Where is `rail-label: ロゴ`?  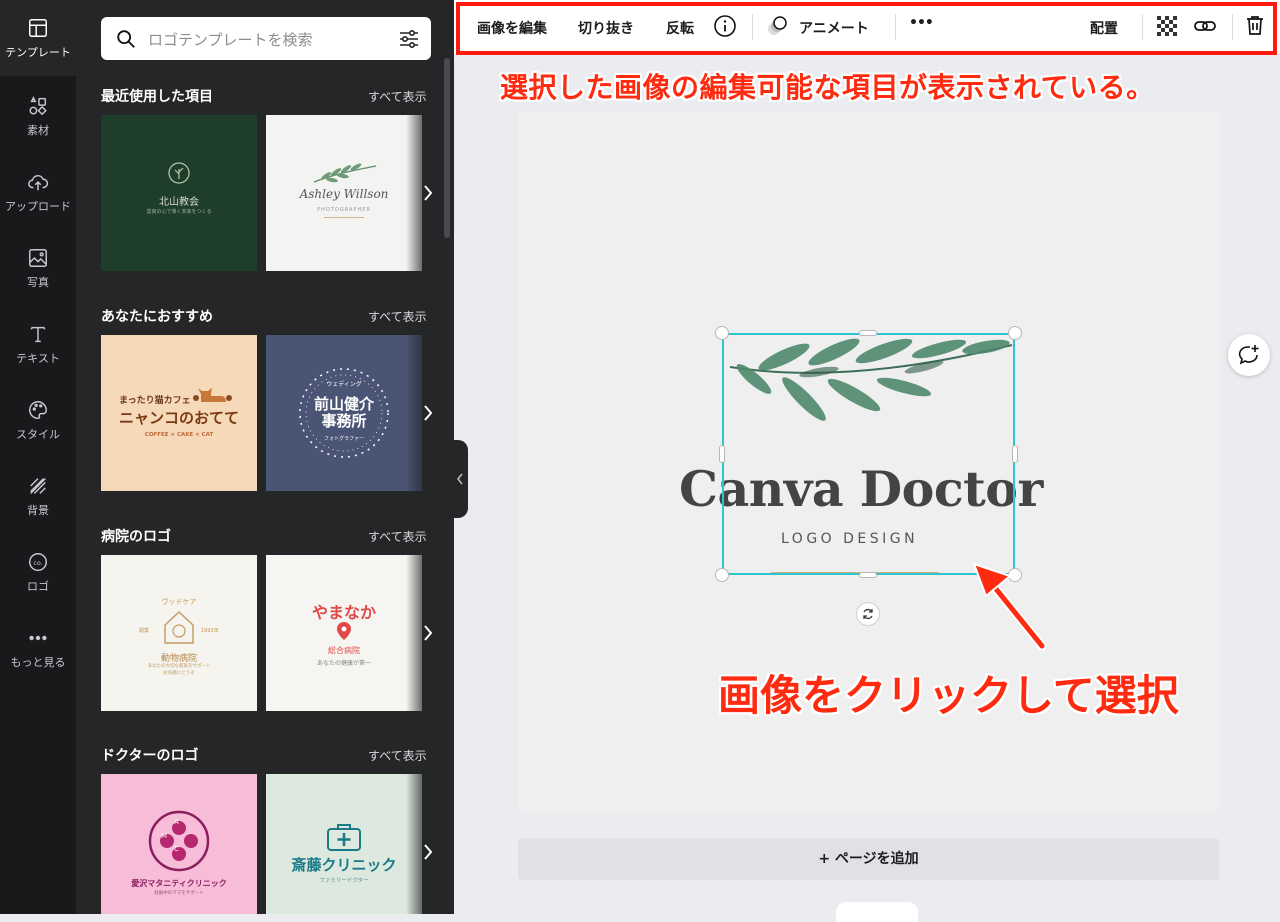 rail-label: ロゴ is located at coordinates (38, 586).